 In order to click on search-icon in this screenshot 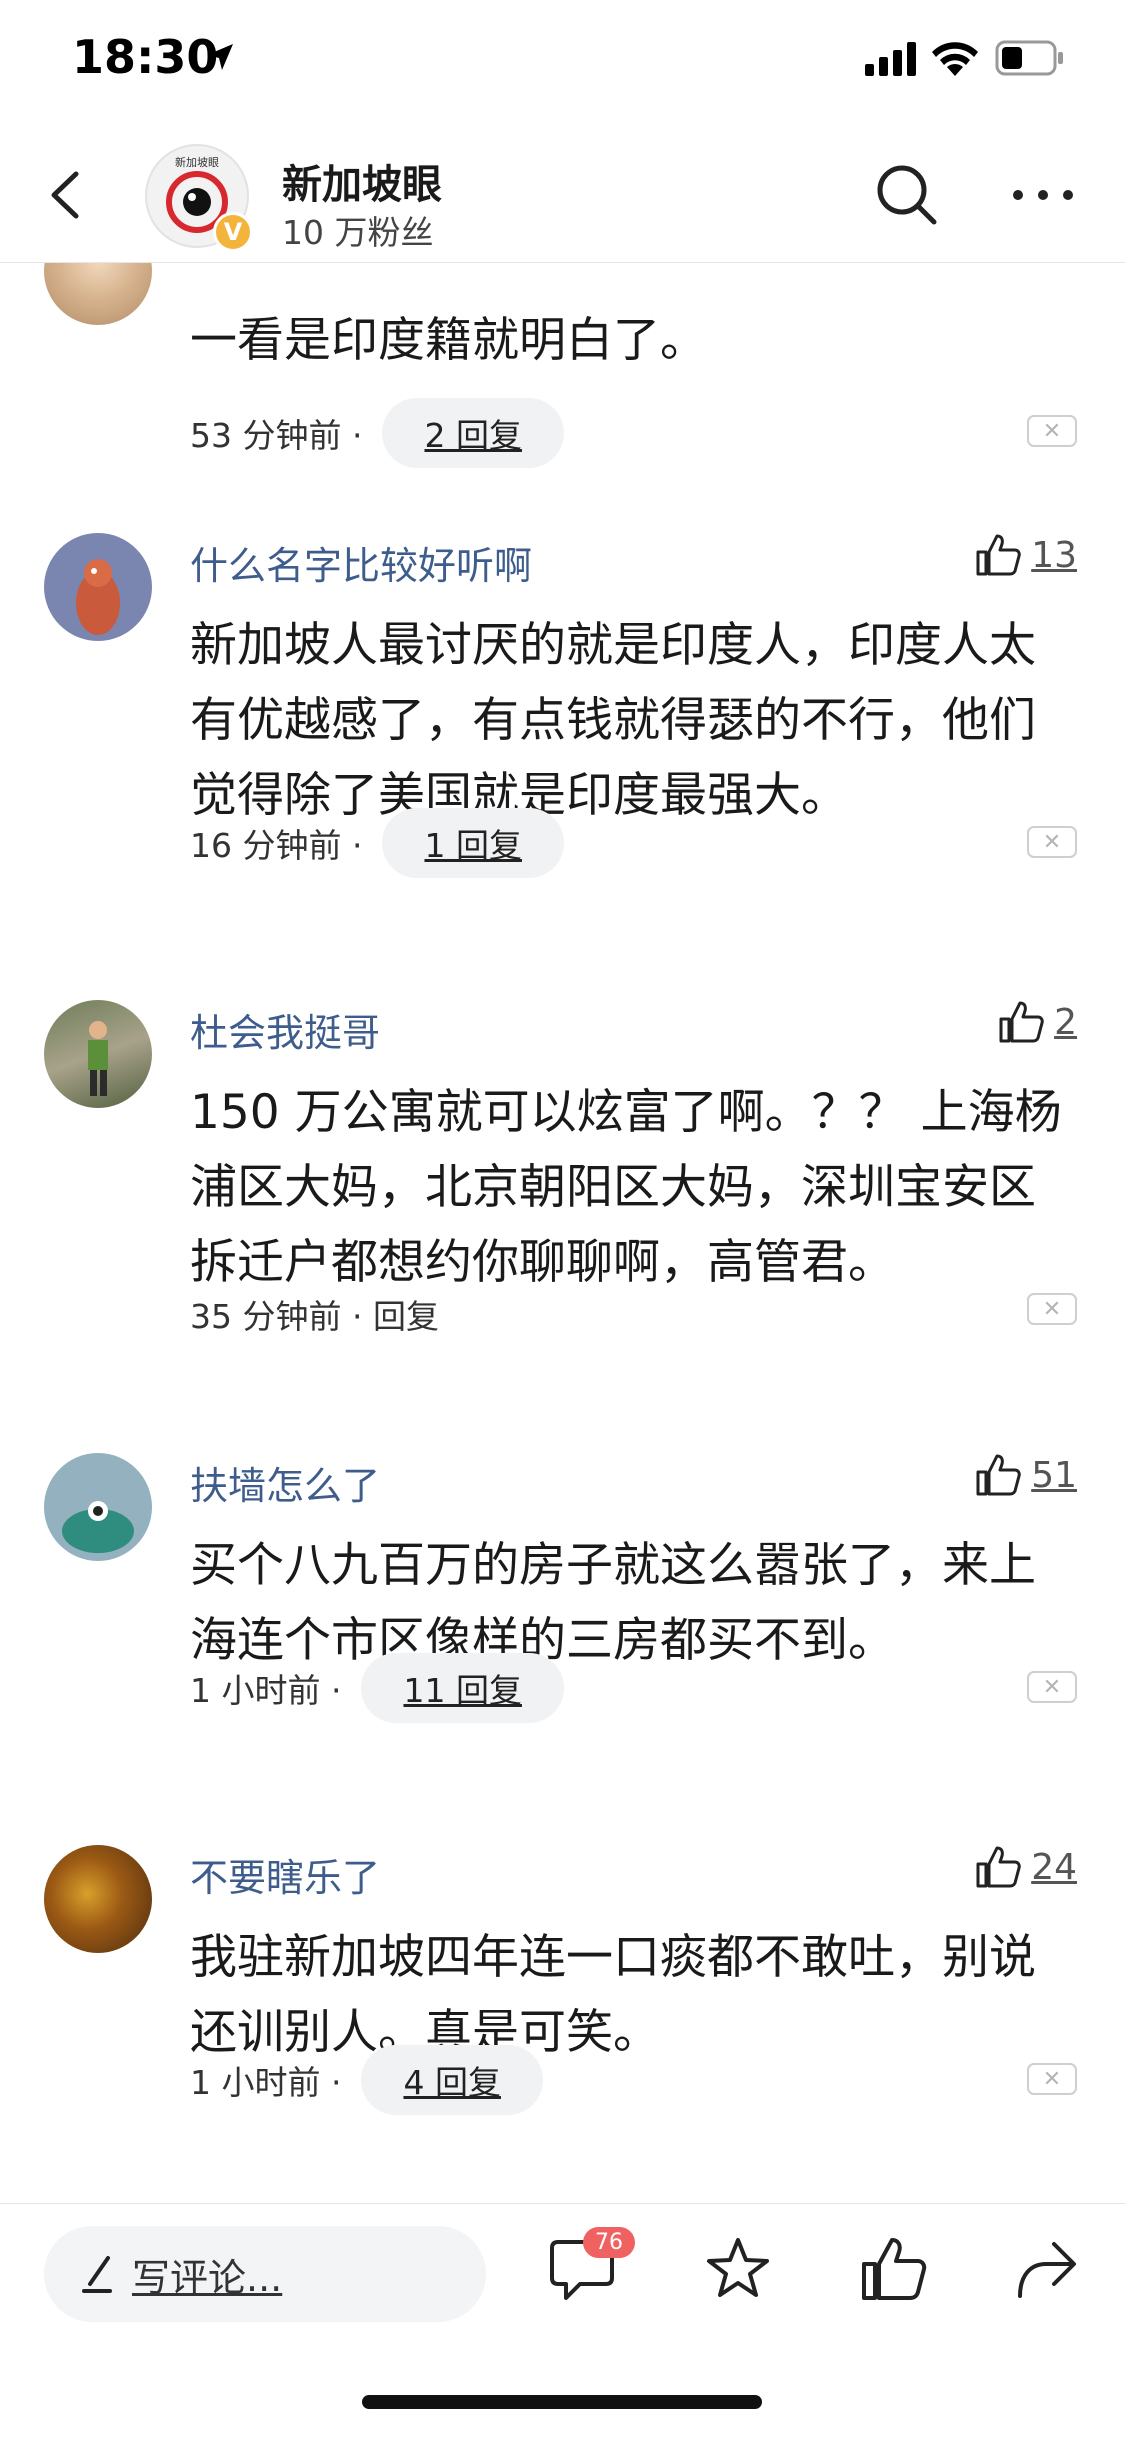, I will do `click(907, 195)`.